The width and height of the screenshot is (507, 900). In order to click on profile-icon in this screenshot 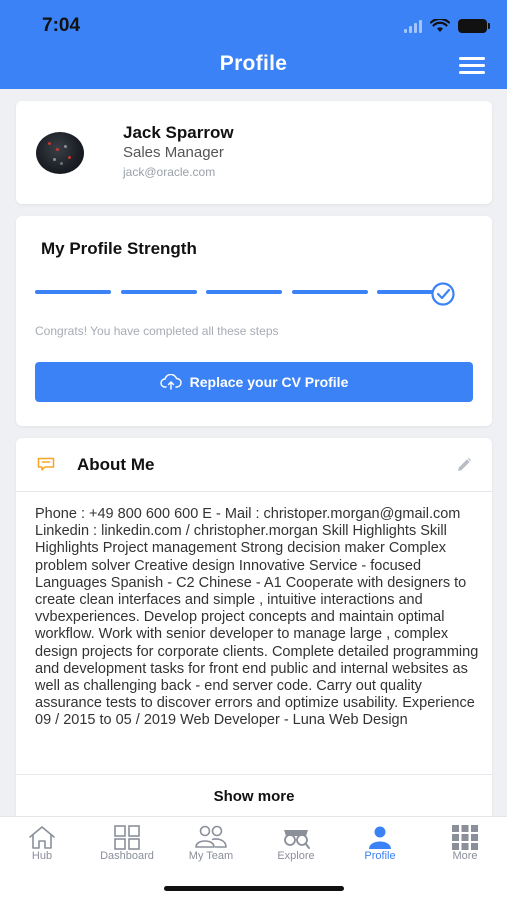, I will do `click(380, 837)`.